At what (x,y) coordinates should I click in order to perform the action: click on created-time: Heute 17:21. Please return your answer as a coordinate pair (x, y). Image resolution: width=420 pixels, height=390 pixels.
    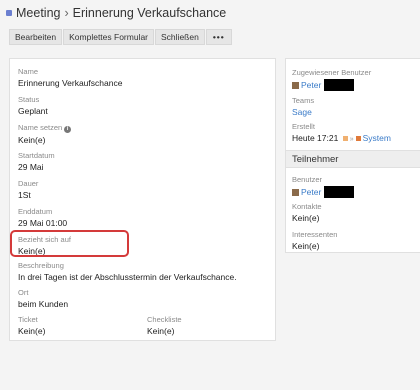
    Looking at the image, I should click on (315, 138).